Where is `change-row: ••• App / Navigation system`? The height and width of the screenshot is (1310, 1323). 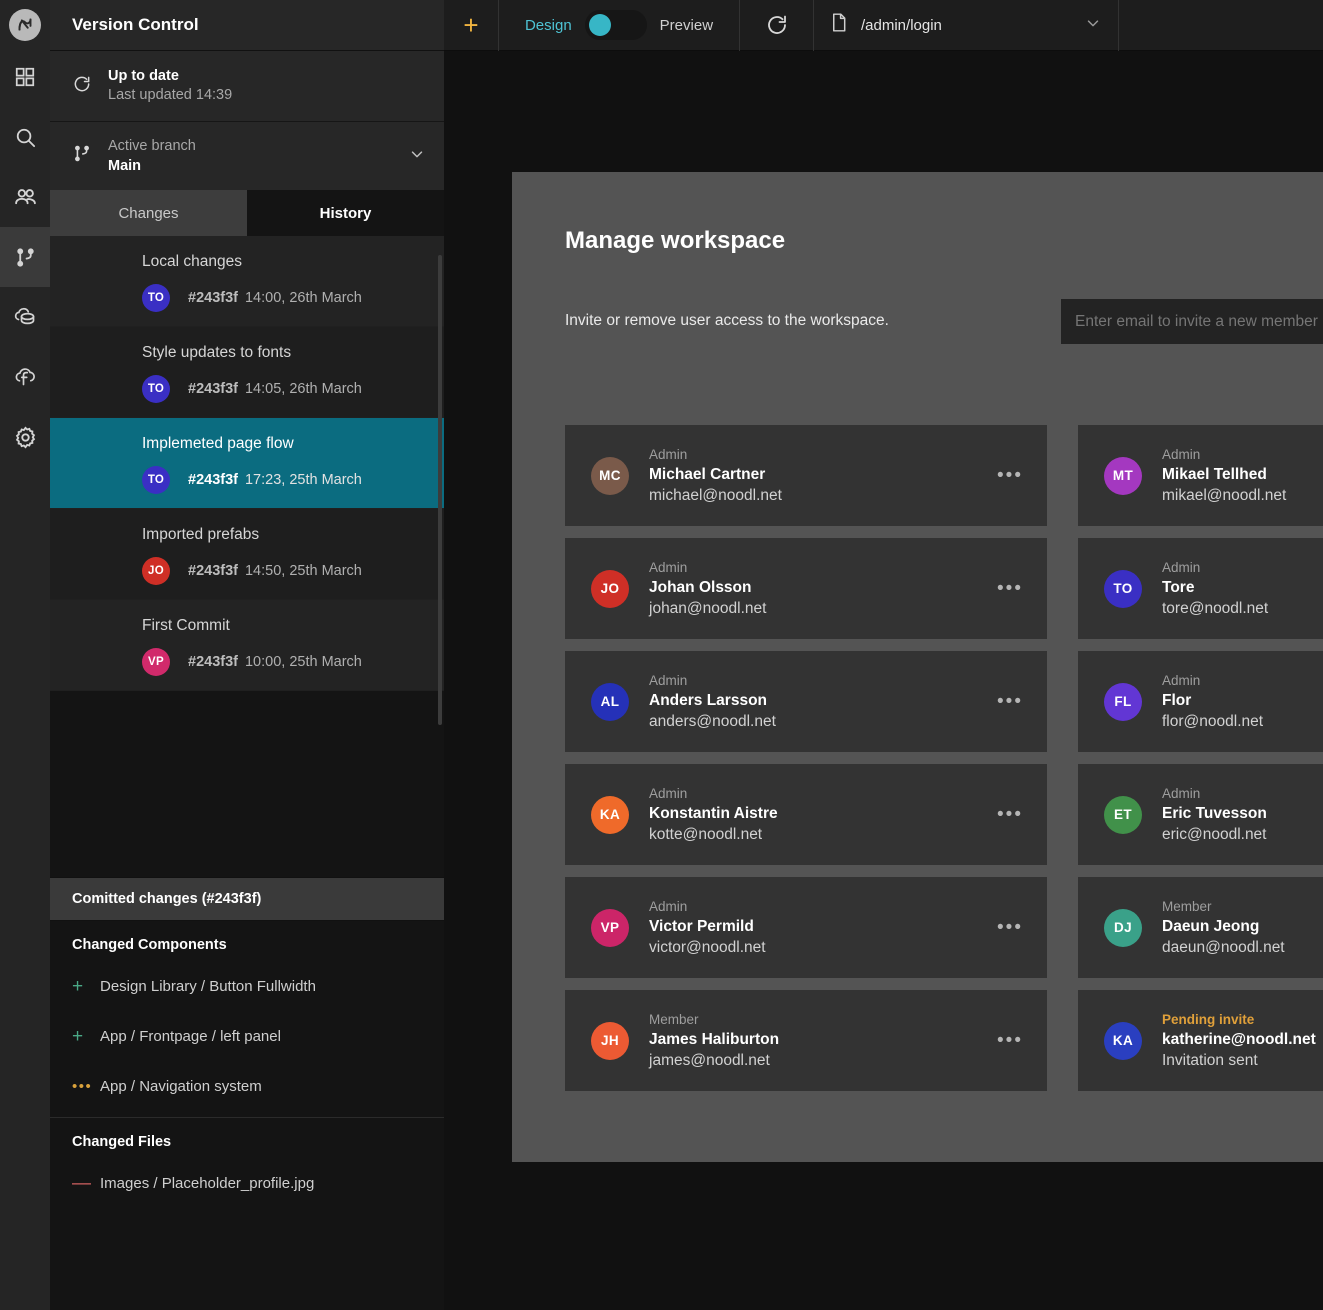
change-row: ••• App / Navigation system is located at coordinates (247, 1086).